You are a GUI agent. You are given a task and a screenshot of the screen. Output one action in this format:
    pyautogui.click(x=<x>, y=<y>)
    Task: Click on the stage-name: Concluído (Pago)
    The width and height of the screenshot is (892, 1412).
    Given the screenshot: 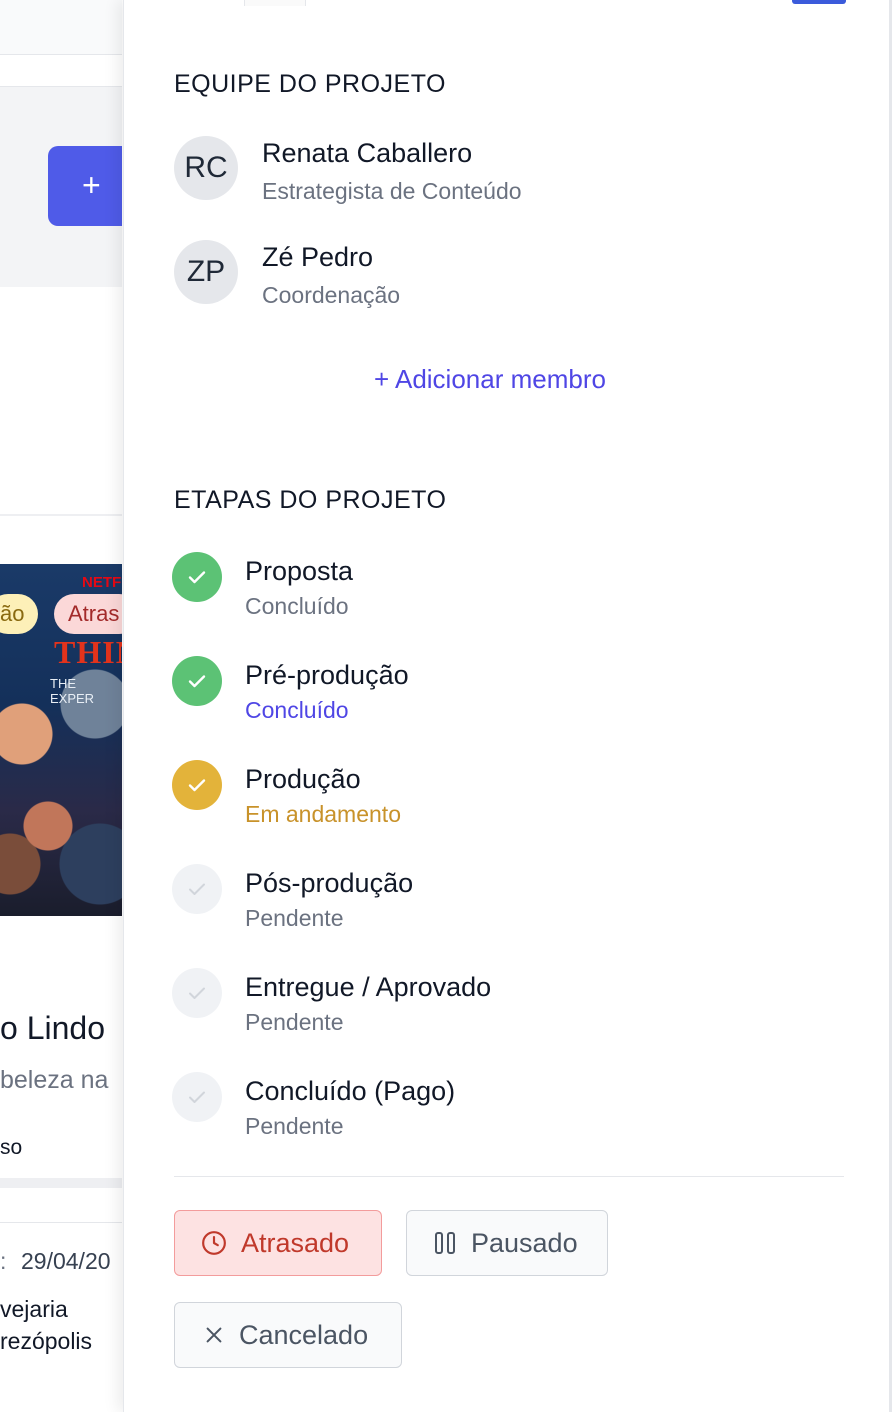 What is the action you would take?
    pyautogui.click(x=350, y=1091)
    